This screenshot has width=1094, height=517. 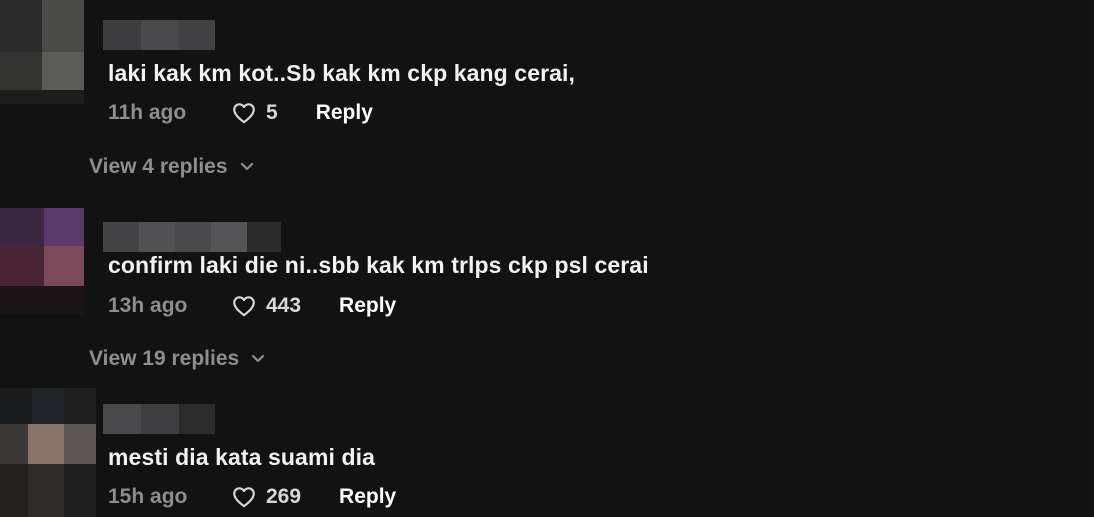 What do you see at coordinates (148, 305) in the screenshot?
I see `comment-time: 13h ago` at bounding box center [148, 305].